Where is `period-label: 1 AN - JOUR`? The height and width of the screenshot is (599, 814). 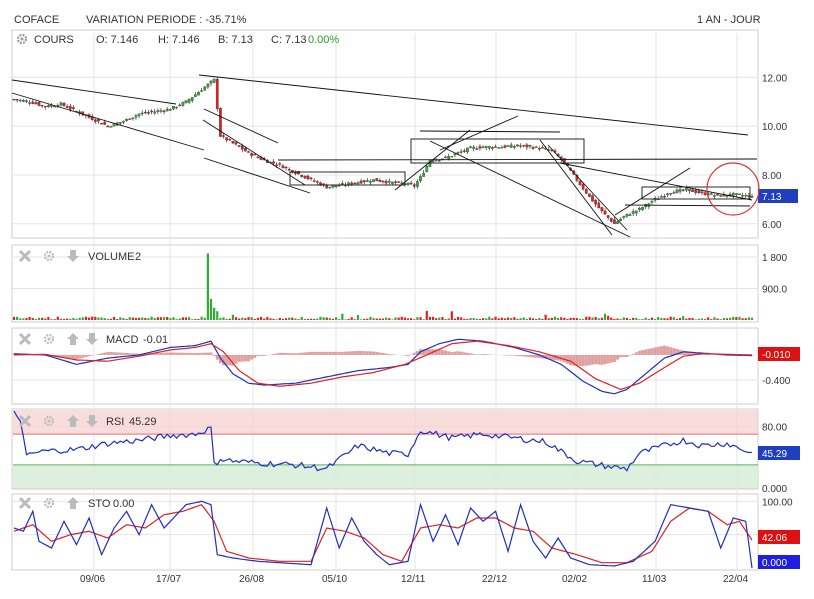
period-label: 1 AN - JOUR is located at coordinates (729, 20).